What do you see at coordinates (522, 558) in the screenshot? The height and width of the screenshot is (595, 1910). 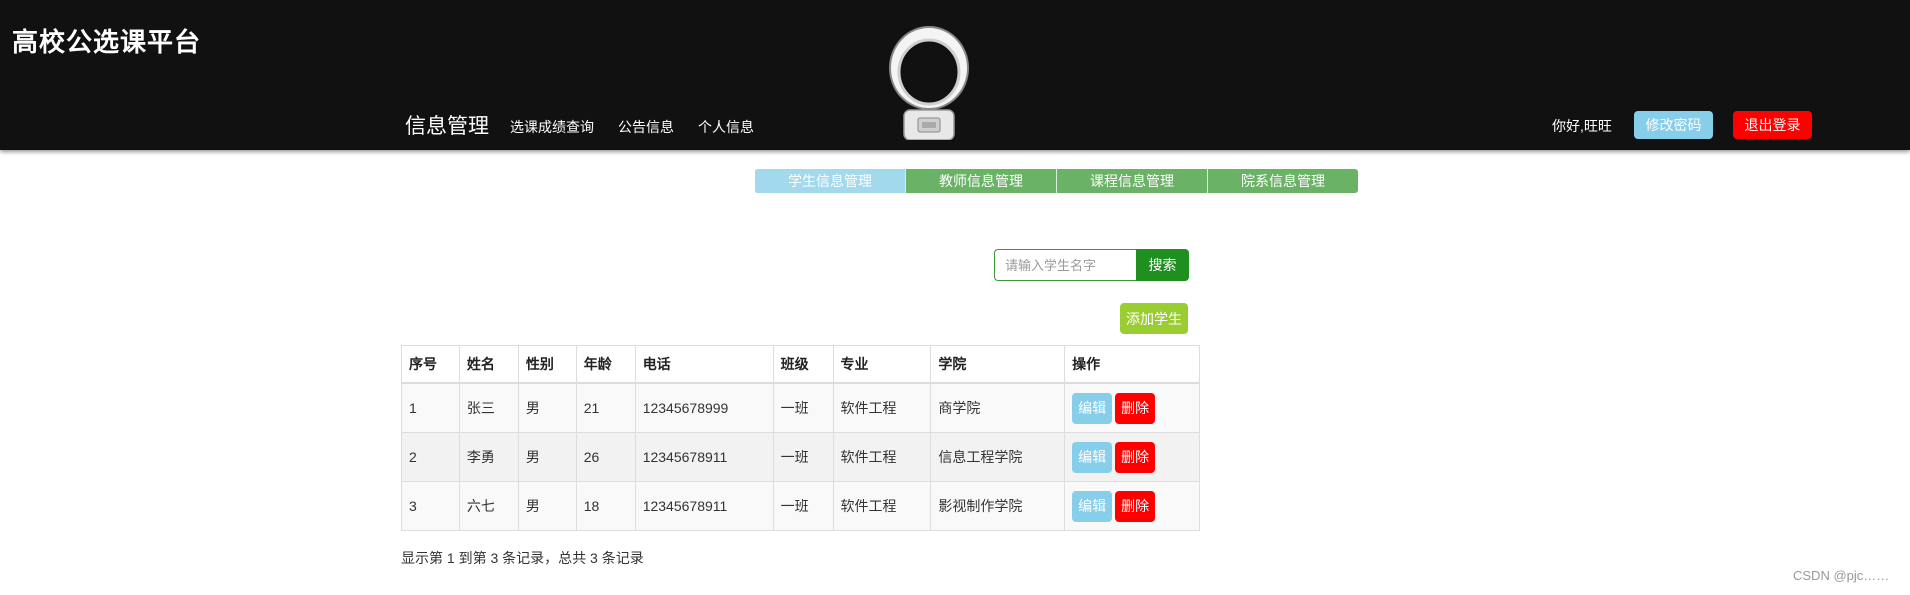 I see `pagination-info: 显示第 1 到第 3 条记录，总共 3 条记录` at bounding box center [522, 558].